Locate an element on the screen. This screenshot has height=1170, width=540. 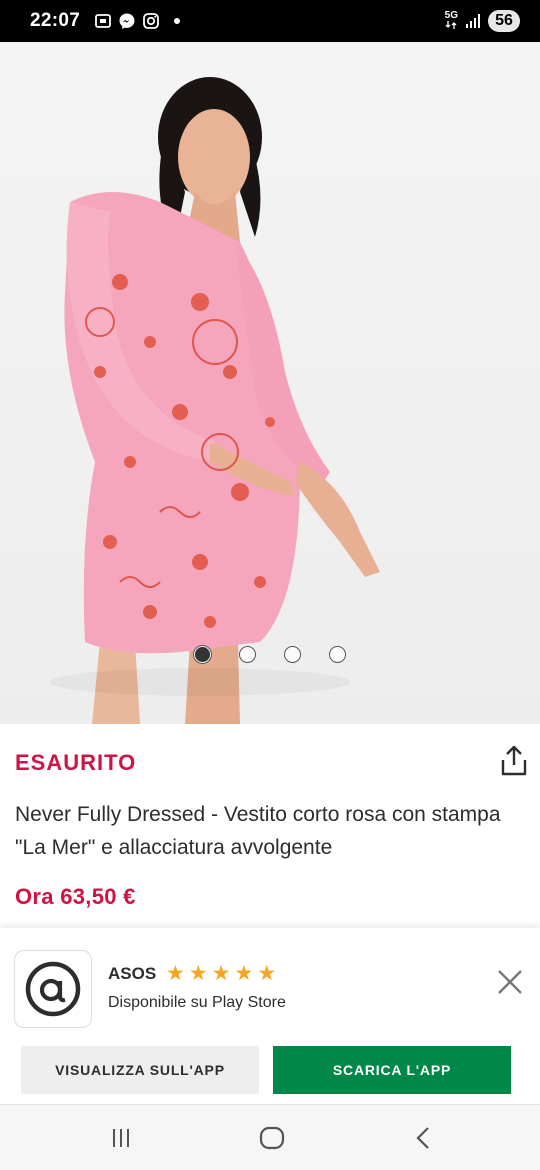
system-nav-bar is located at coordinates (270, 1137).